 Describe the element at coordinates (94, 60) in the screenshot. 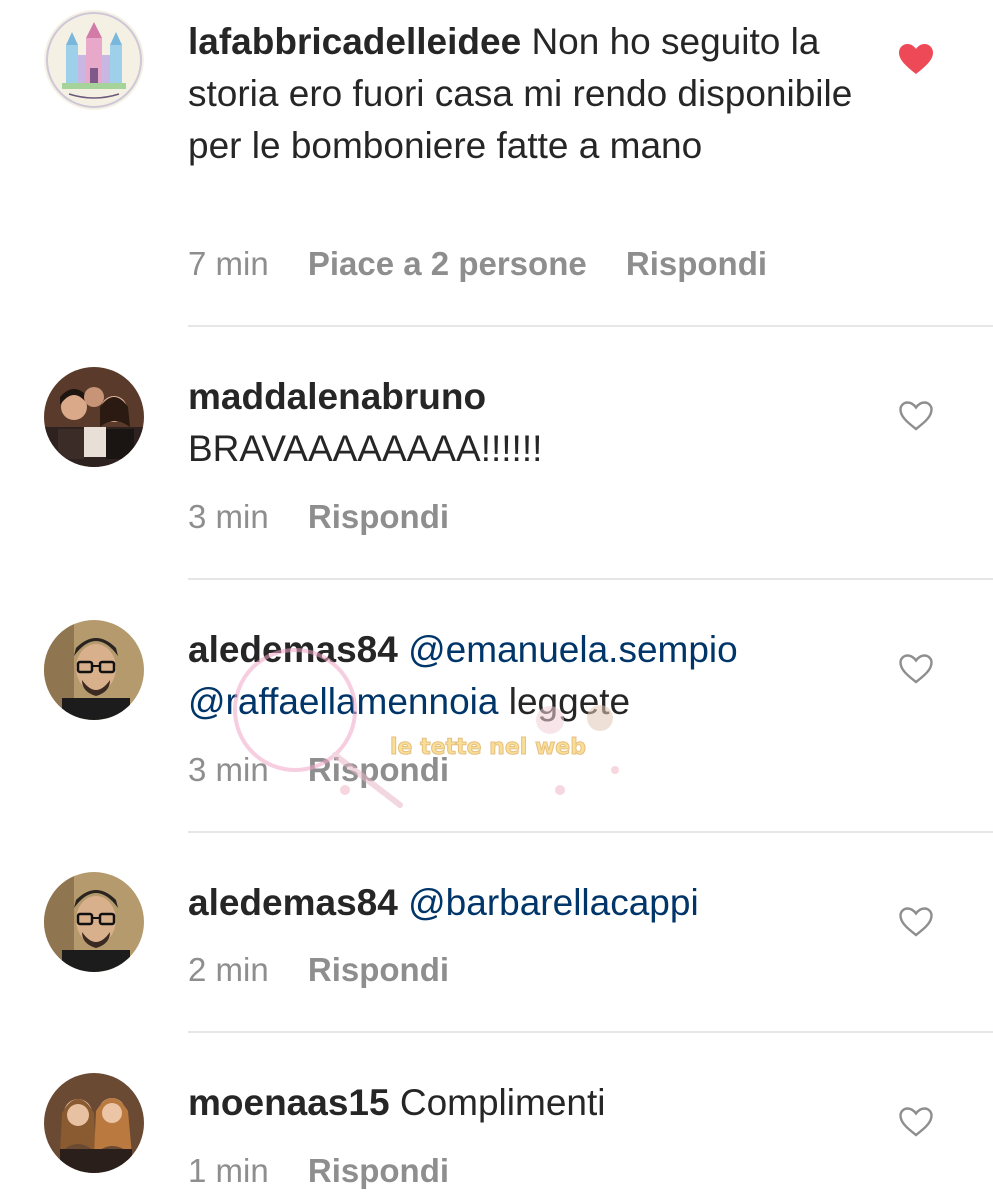

I see `castle-logo-avatar` at that location.